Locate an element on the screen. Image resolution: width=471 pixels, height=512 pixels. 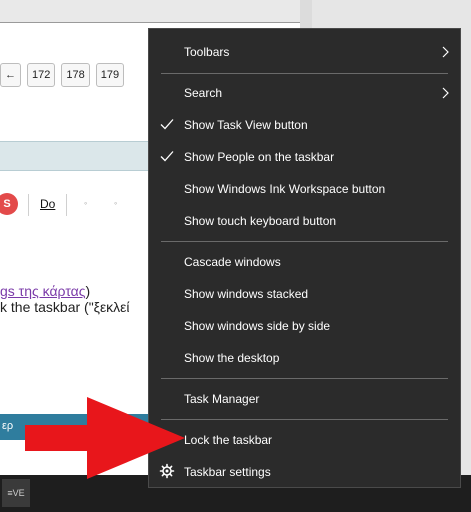
menu-item-label: Task Manager is located at coordinates (222, 399).